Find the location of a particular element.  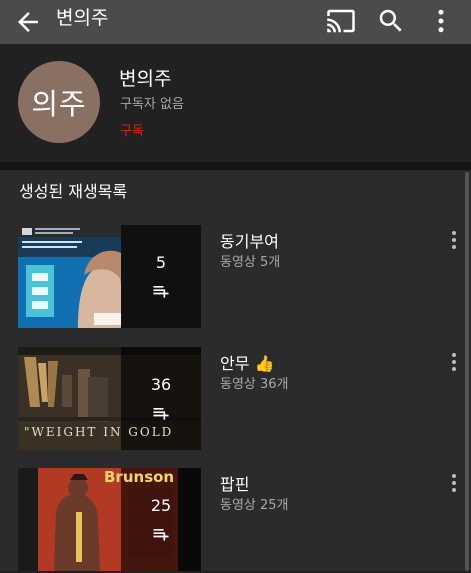

thumbnail-banner-text: "WEIGHT IN GOLD is located at coordinates (99, 432).